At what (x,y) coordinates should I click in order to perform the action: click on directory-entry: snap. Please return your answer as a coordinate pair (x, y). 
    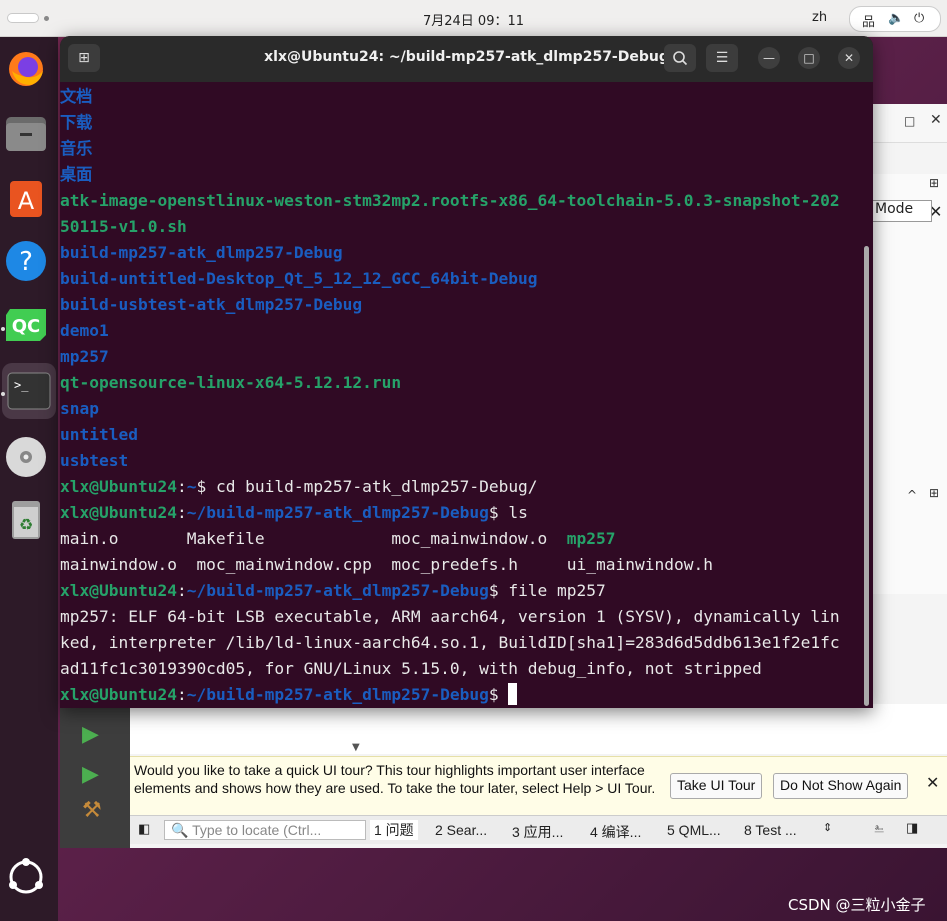
    Looking at the image, I should click on (79, 408).